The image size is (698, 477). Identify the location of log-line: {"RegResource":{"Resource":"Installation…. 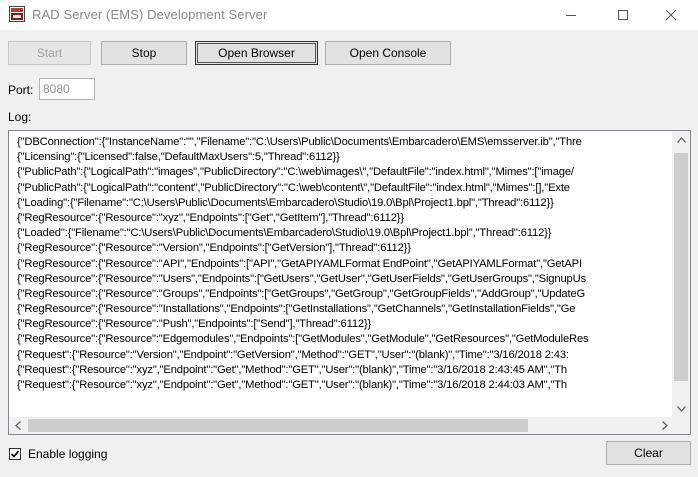
(296, 309).